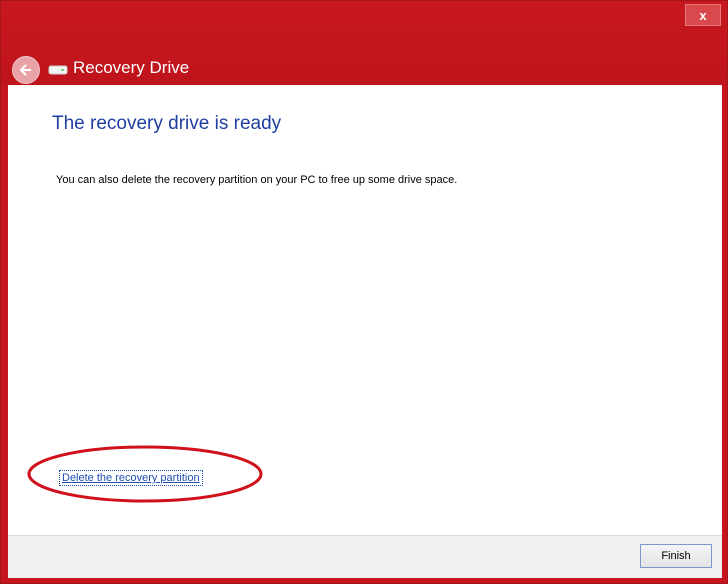 This screenshot has width=728, height=584. I want to click on back-button, so click(26, 70).